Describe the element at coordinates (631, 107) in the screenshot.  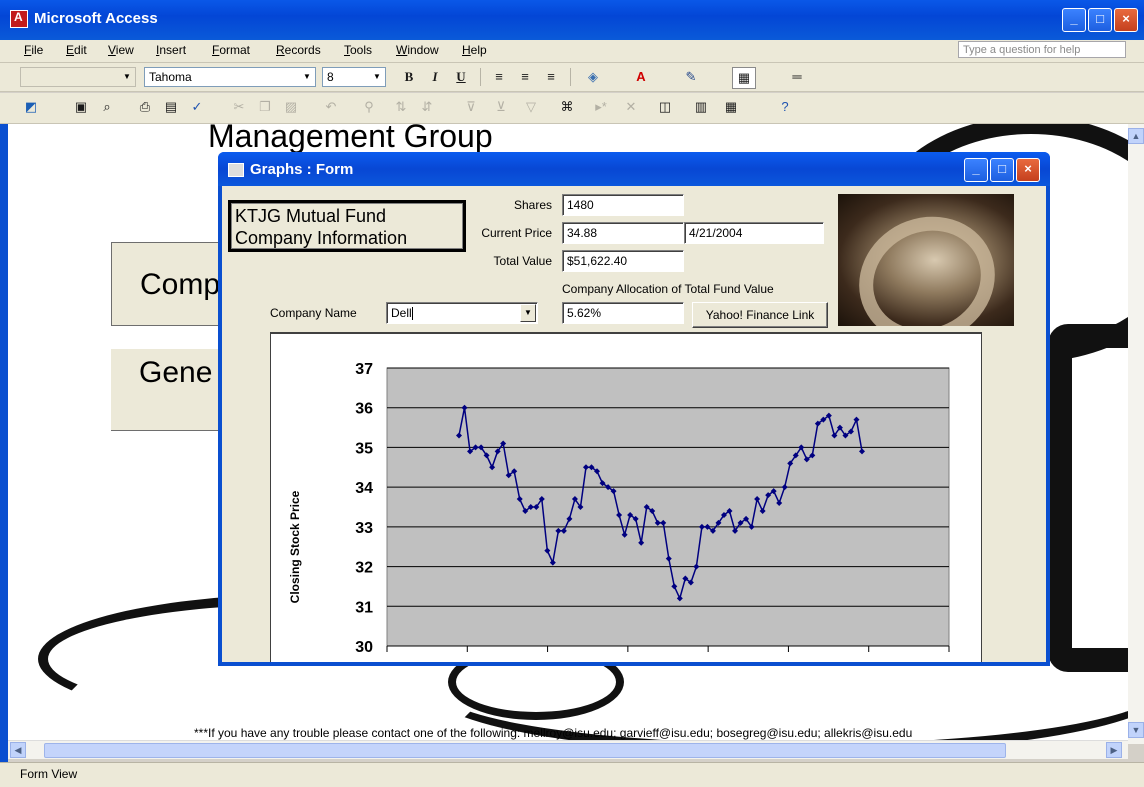
I see `delete-record-icon: ✕` at that location.